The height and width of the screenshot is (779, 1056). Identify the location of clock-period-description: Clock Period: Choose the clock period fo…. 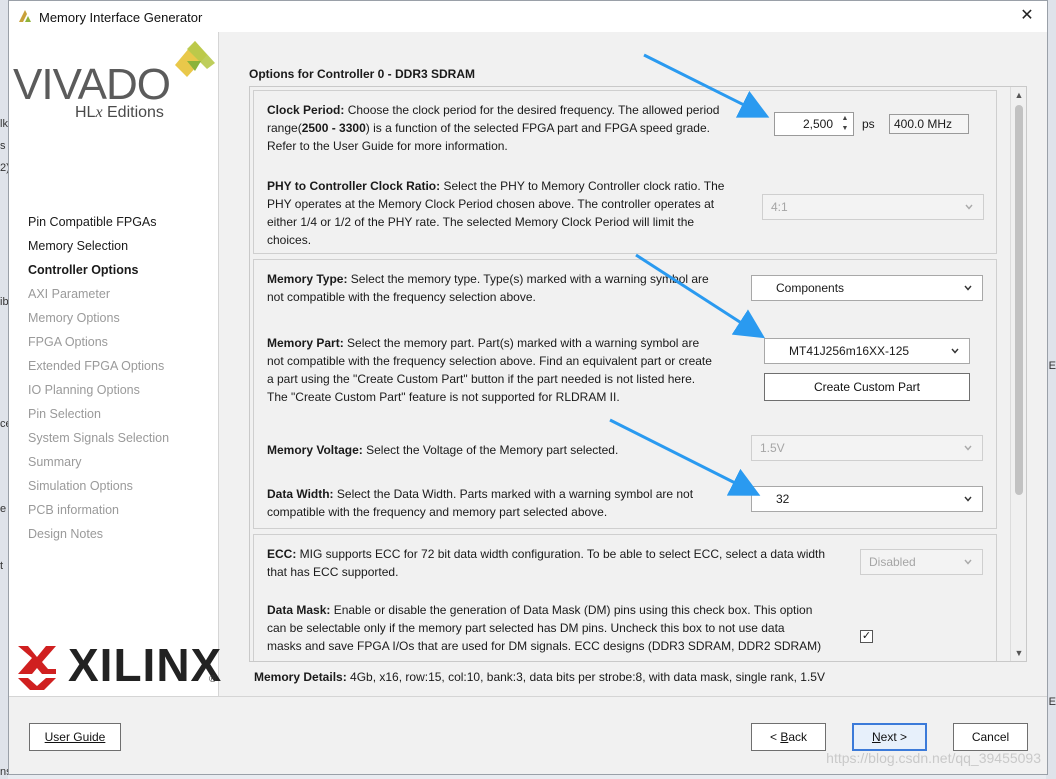
(493, 128).